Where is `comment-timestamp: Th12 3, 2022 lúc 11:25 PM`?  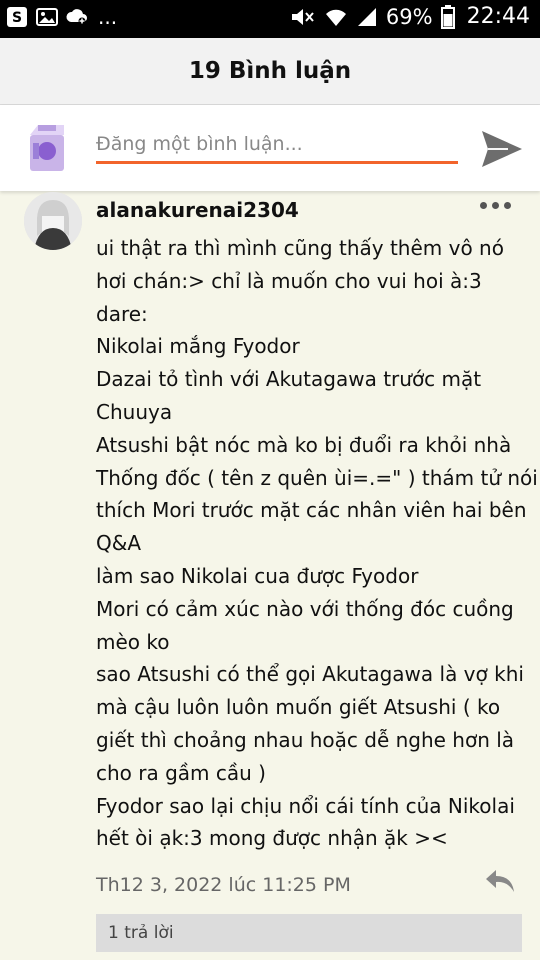 comment-timestamp: Th12 3, 2022 lúc 11:25 PM is located at coordinates (223, 885).